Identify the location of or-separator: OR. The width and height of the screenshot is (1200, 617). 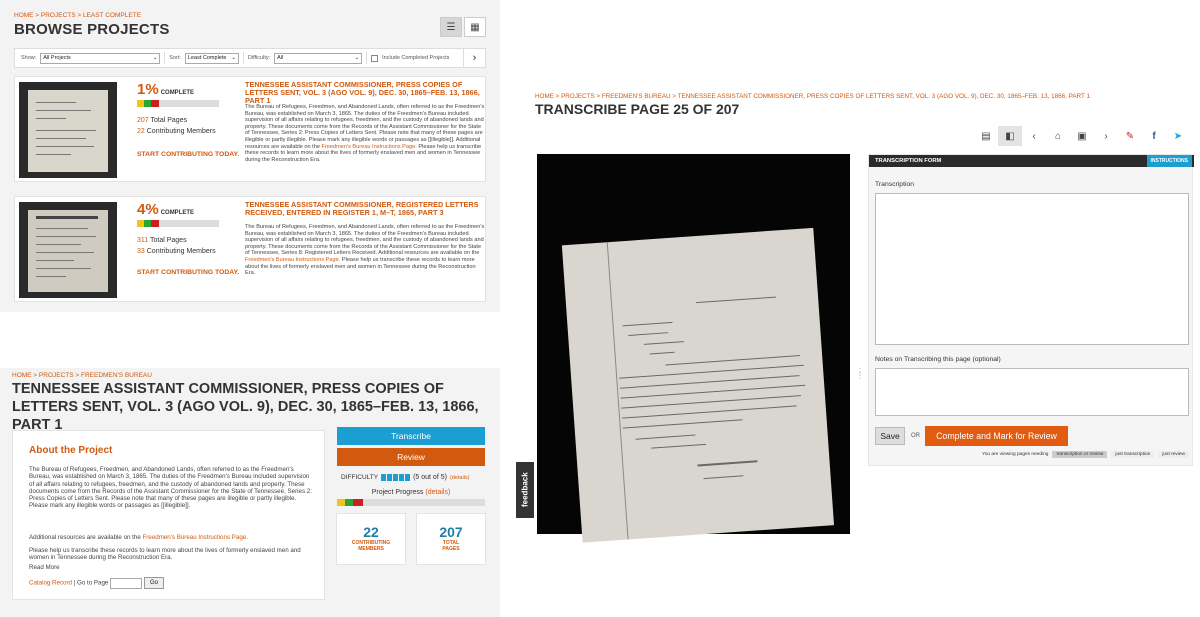
(915, 436).